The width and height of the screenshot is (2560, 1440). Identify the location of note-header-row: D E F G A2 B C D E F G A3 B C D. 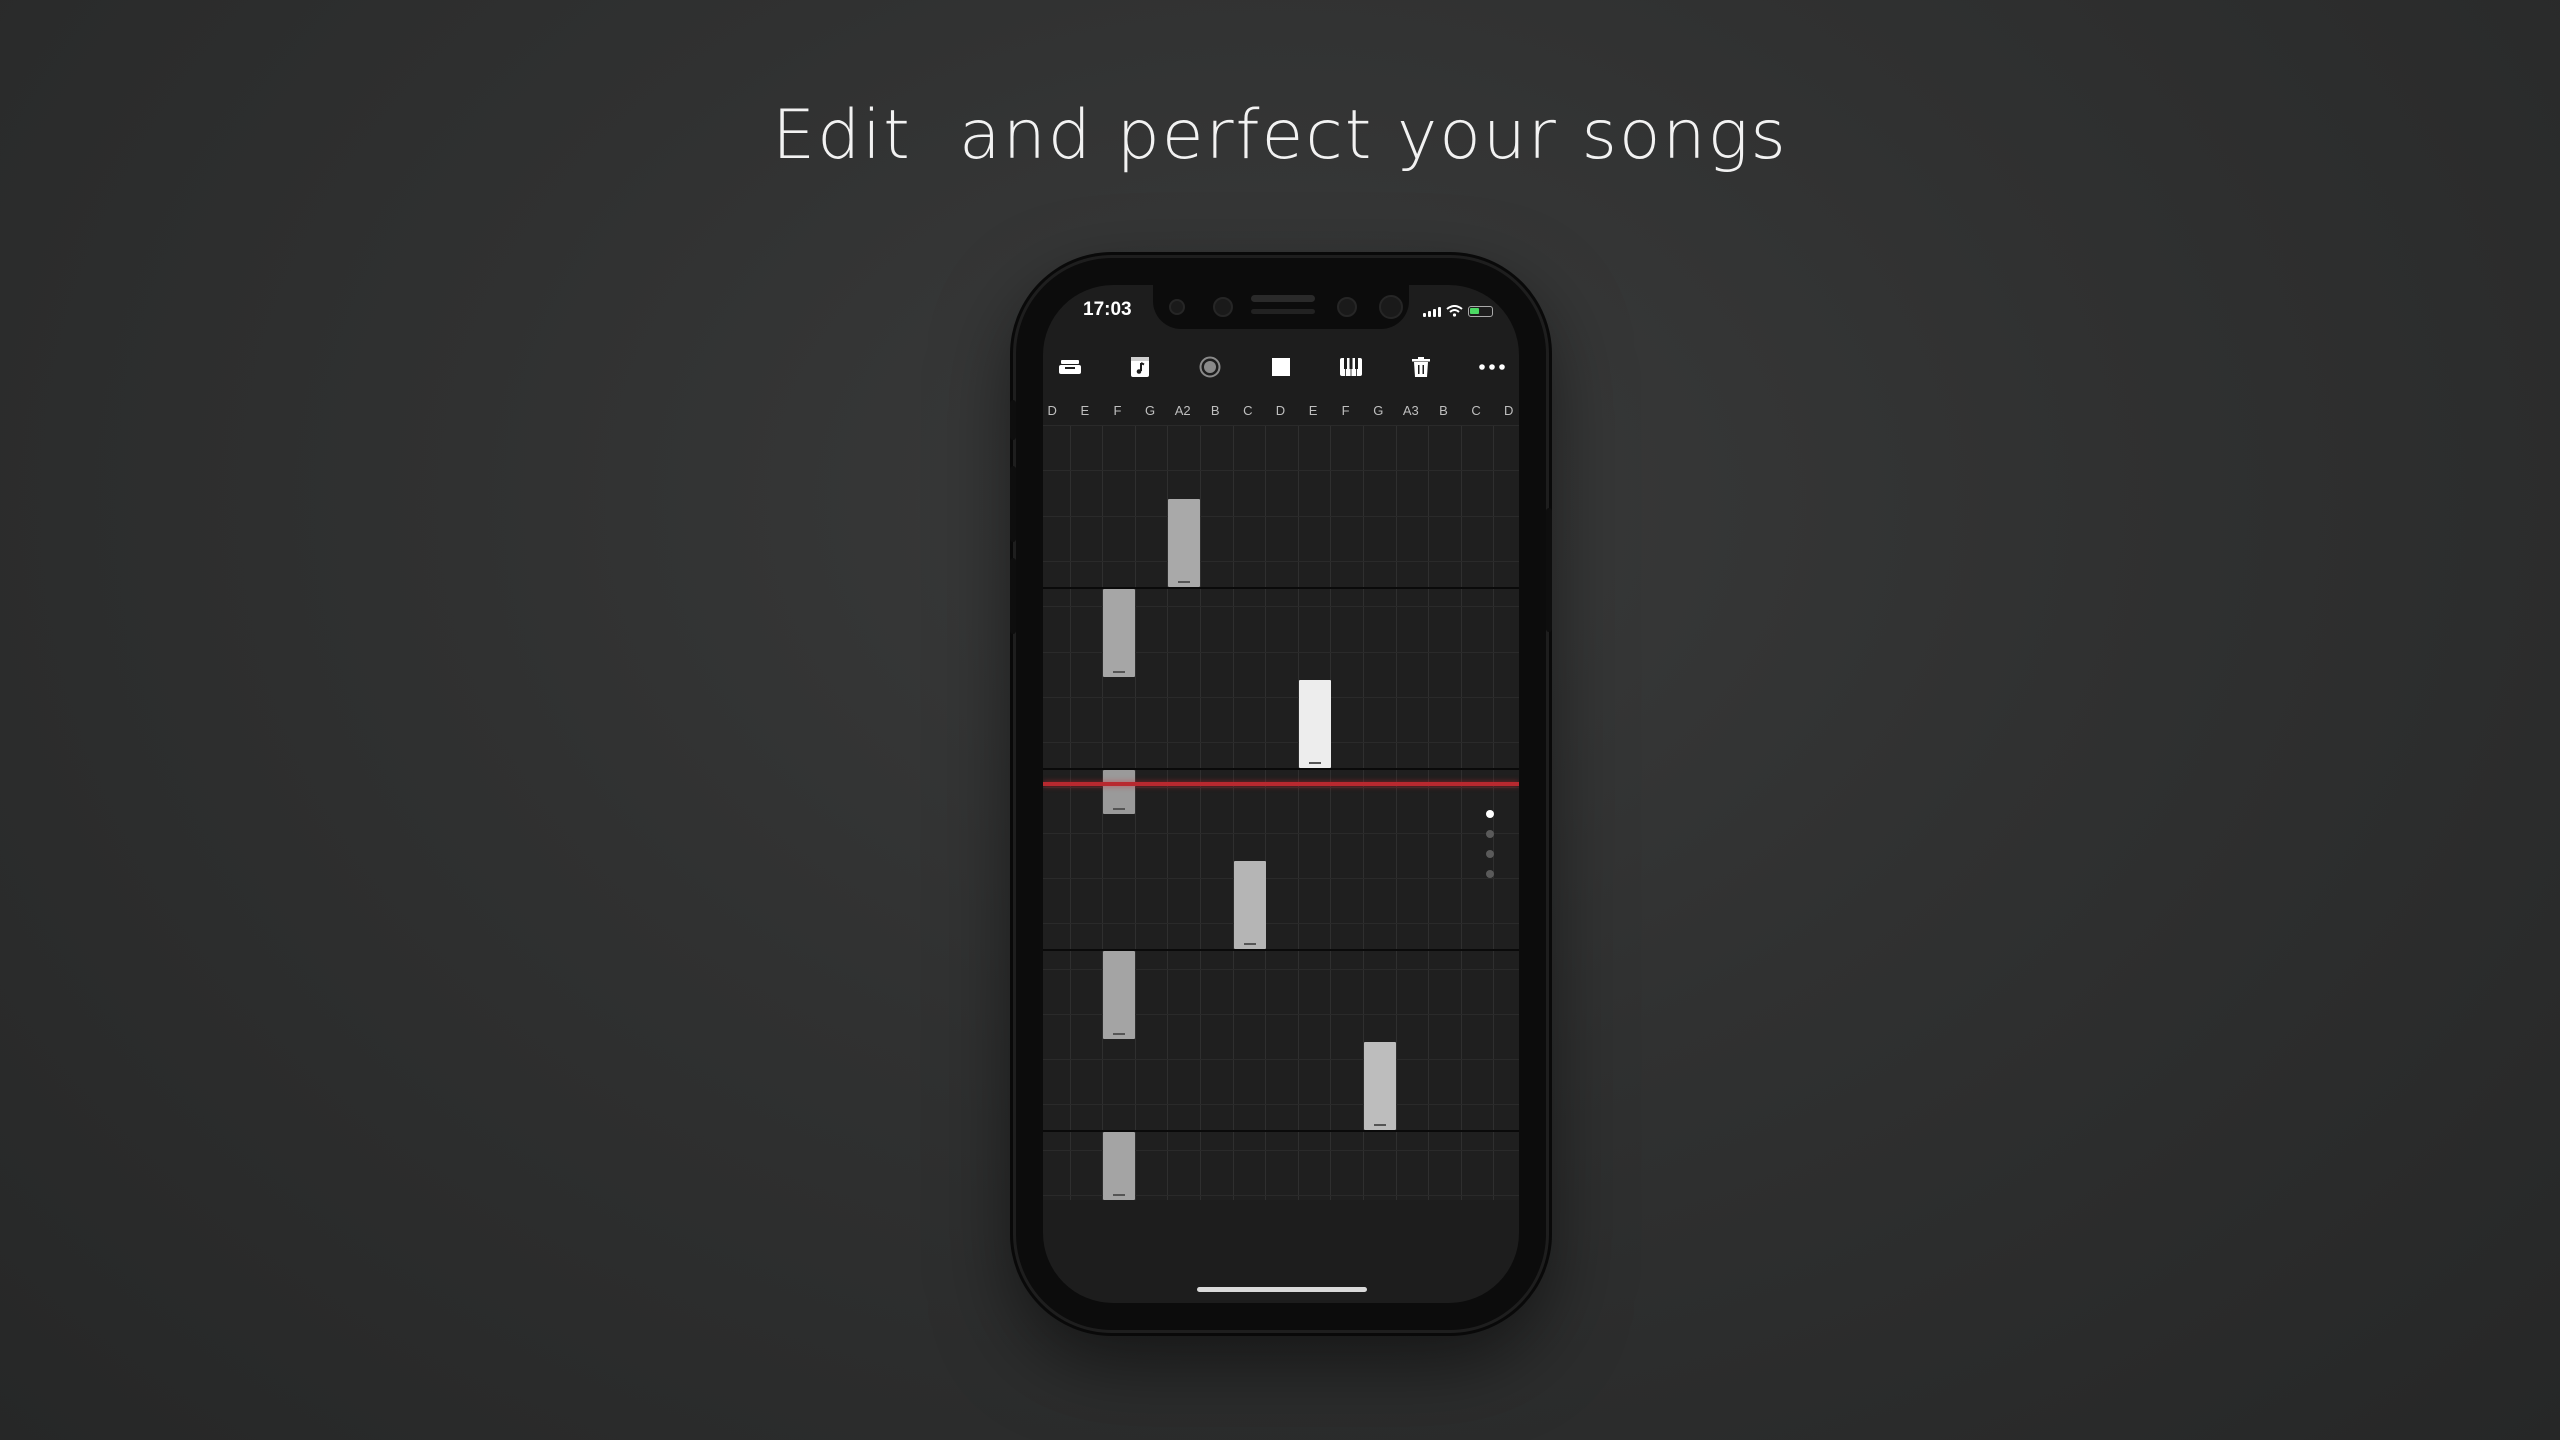
(1281, 414).